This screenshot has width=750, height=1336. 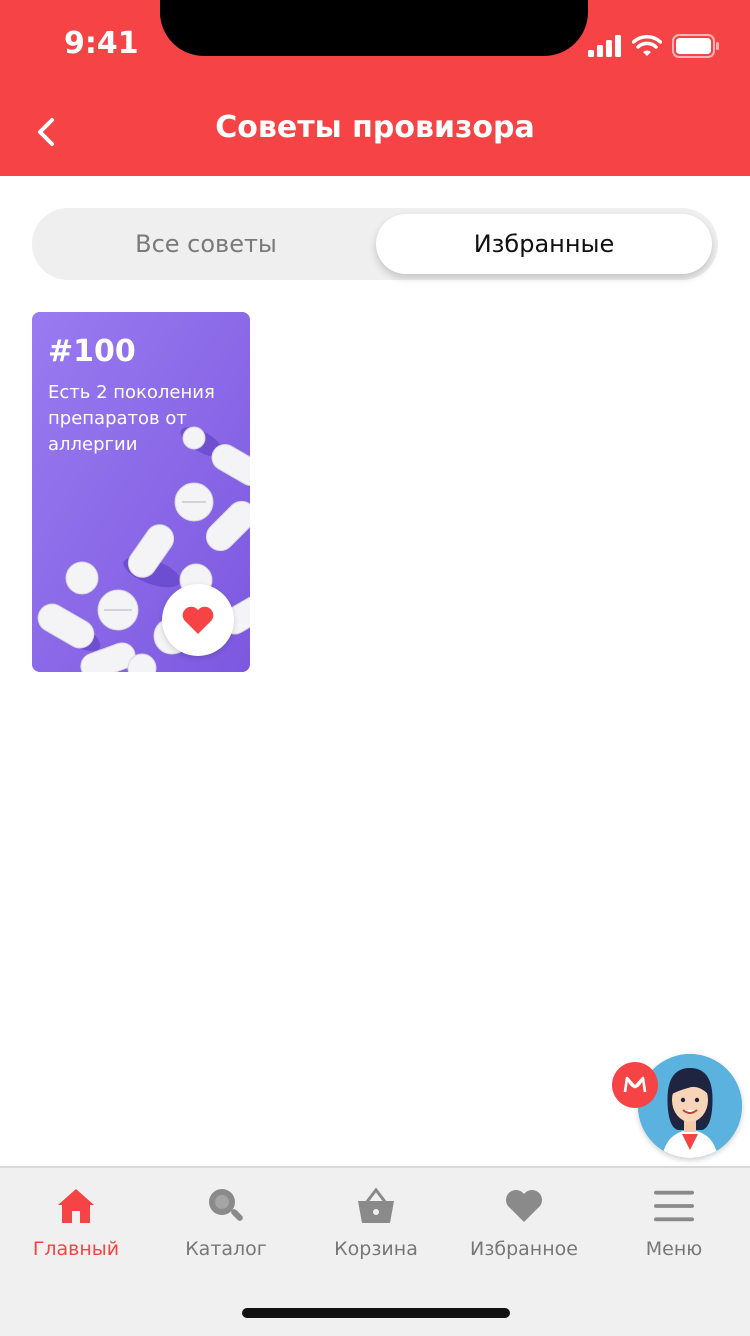 I want to click on pharmacist-avatar-icon, so click(x=690, y=1106).